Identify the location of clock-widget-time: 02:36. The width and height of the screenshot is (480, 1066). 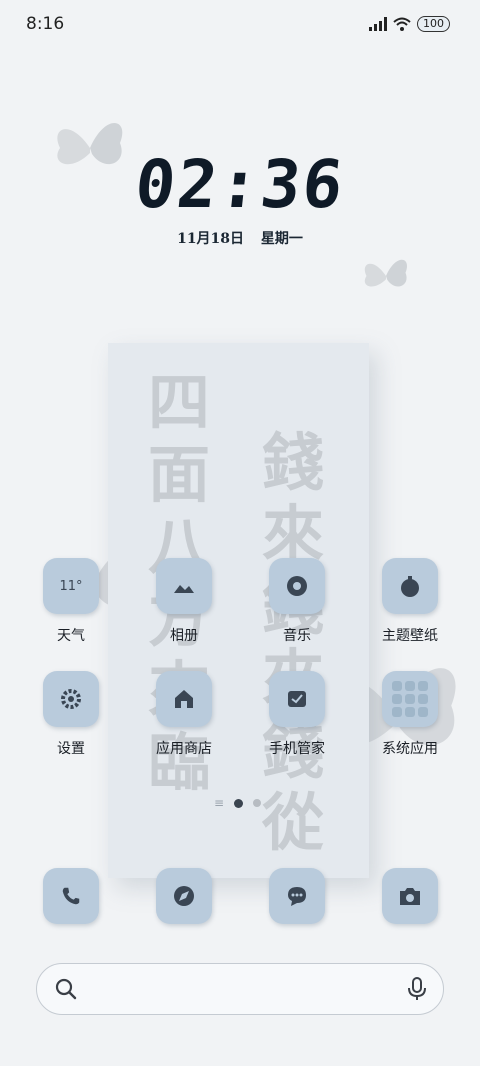
(240, 184).